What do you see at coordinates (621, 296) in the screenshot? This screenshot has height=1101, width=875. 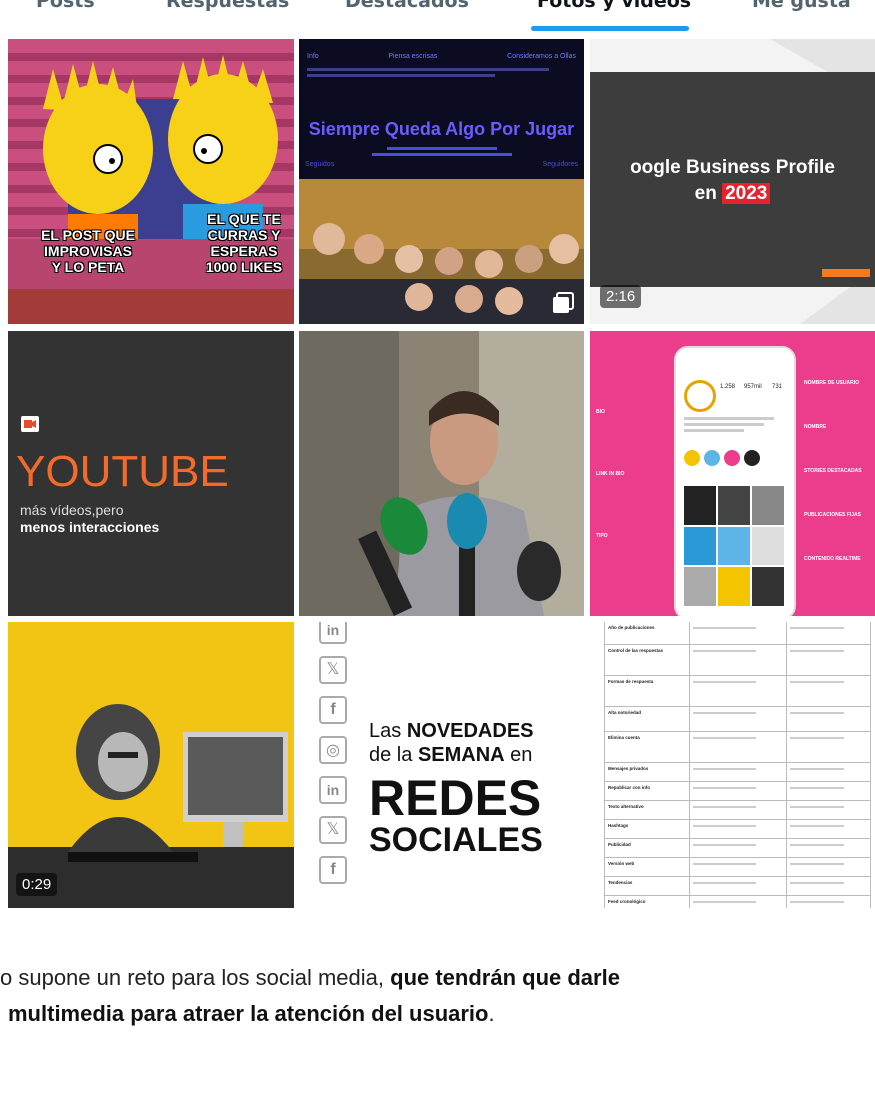 I see `video-duration-badge: 2:16` at bounding box center [621, 296].